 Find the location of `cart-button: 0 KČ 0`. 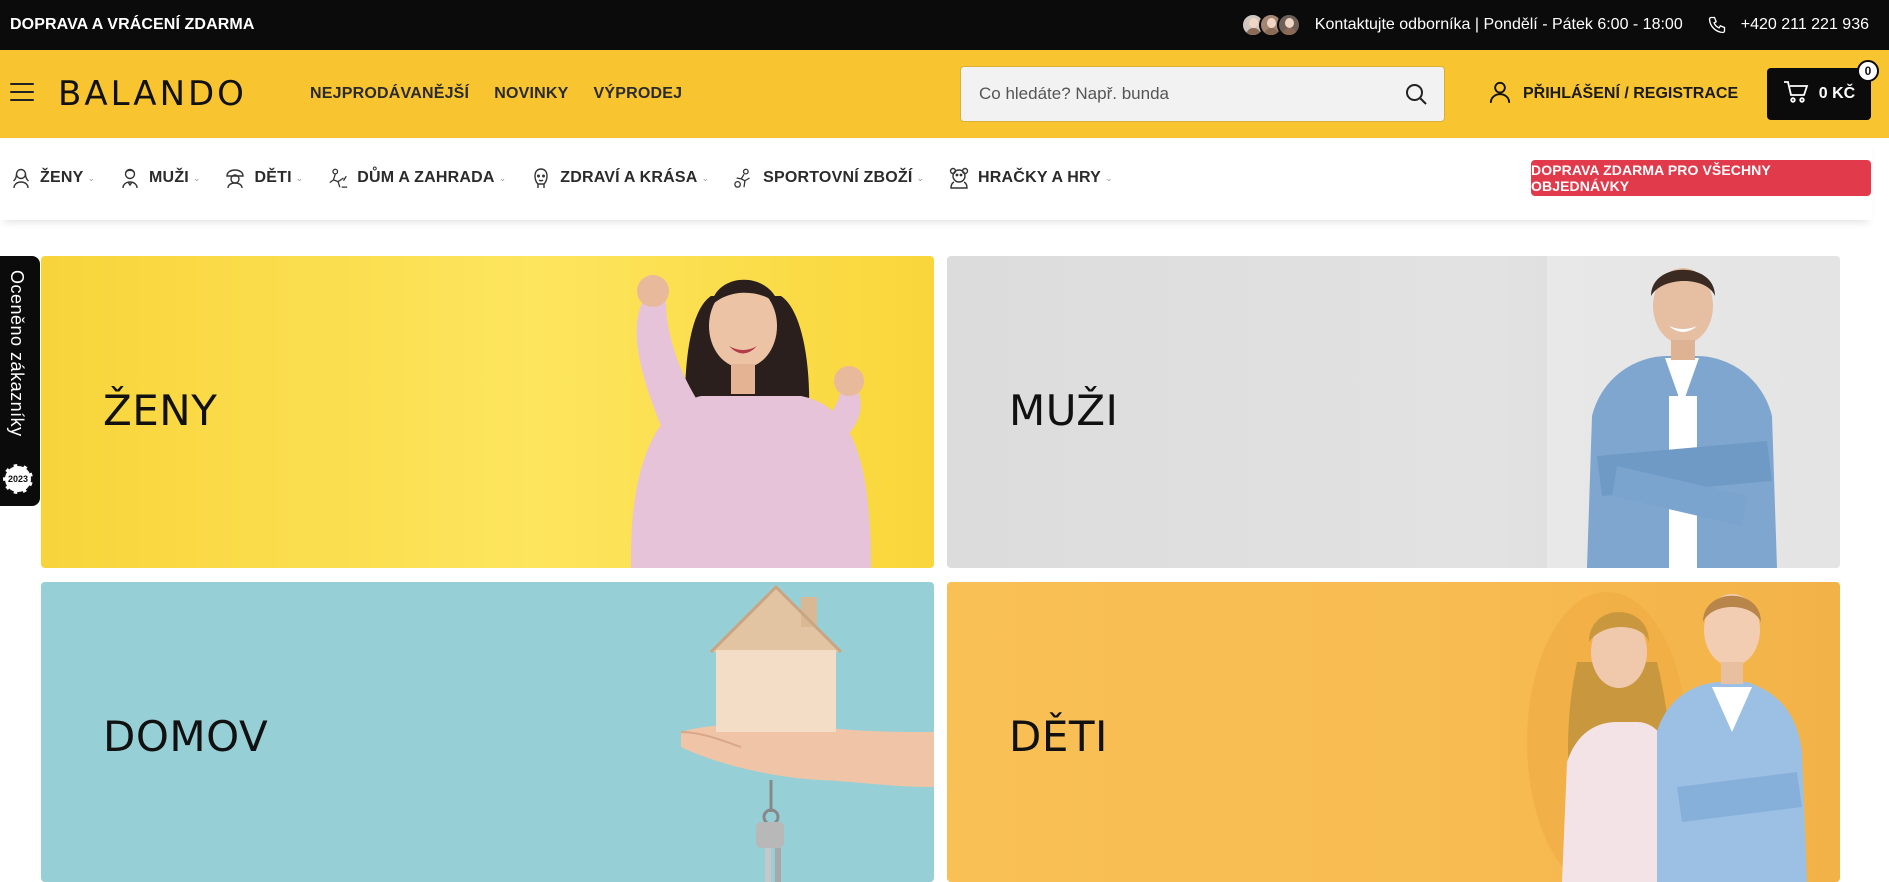

cart-button: 0 KČ 0 is located at coordinates (1823, 90).